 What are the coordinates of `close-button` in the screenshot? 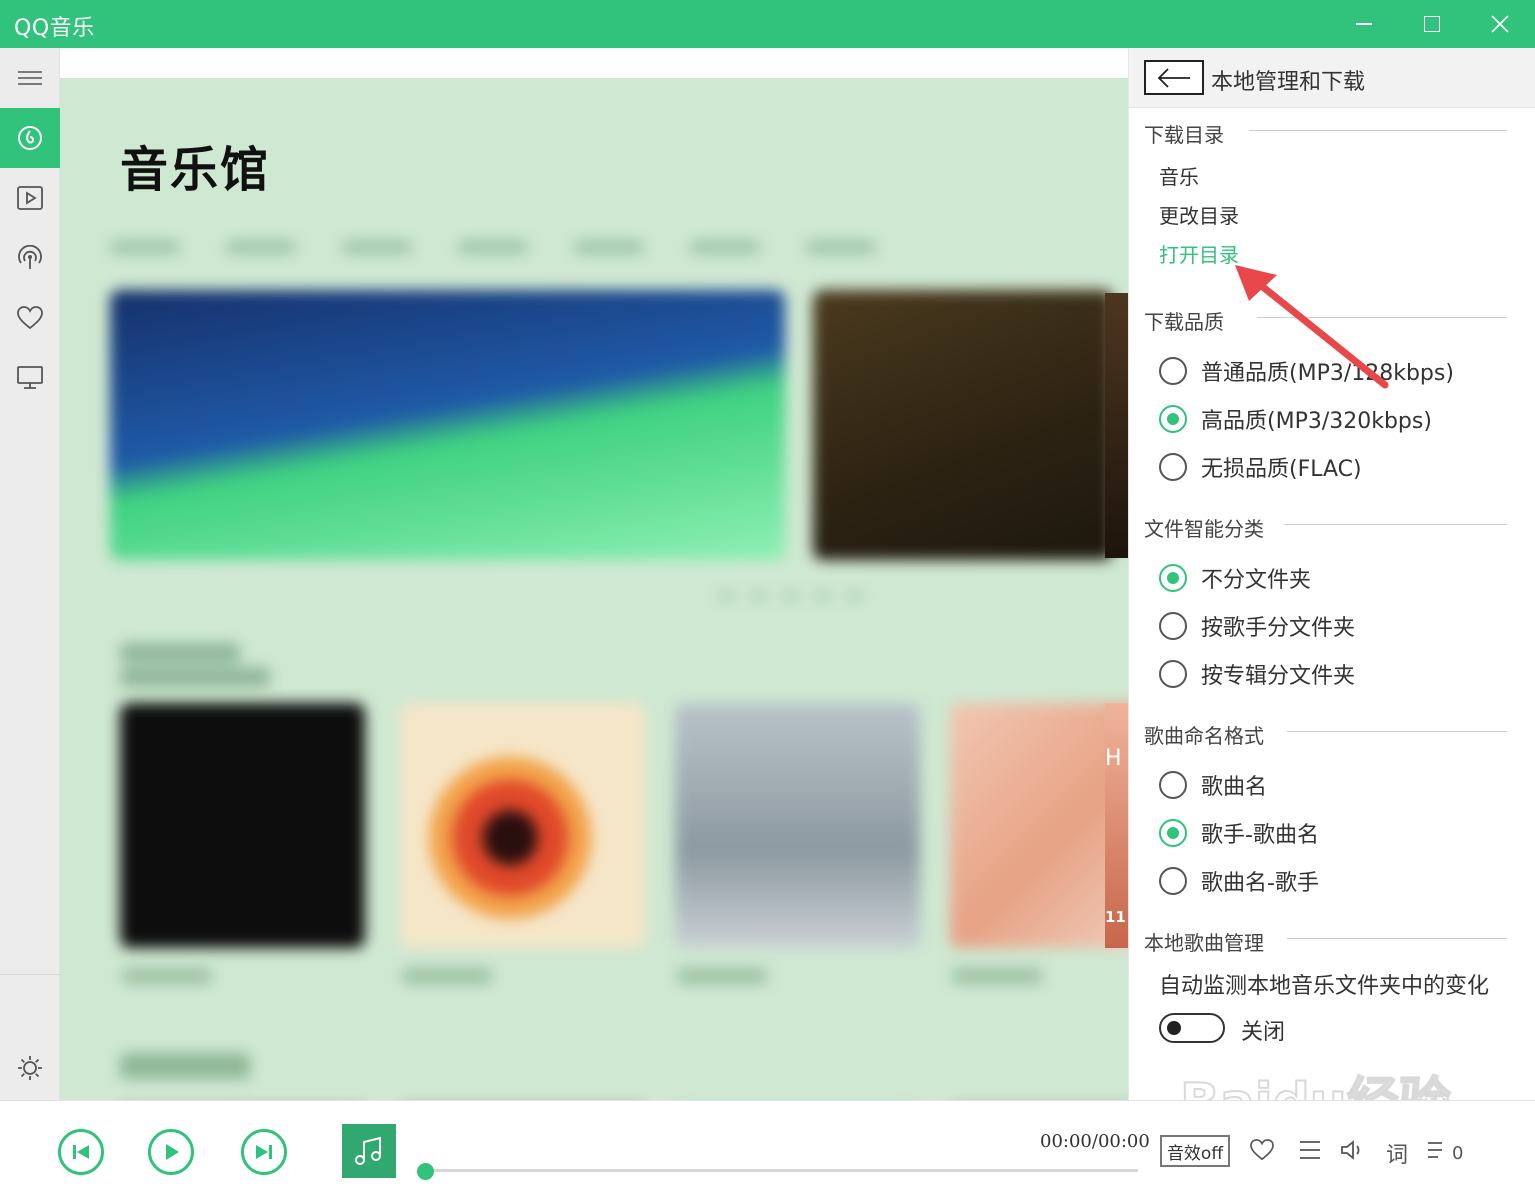 It's located at (1500, 24).